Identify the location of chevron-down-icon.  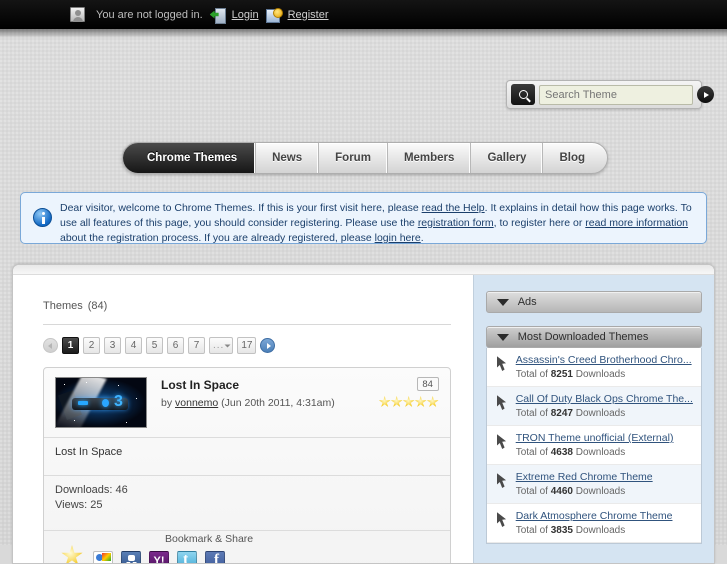
(227, 345).